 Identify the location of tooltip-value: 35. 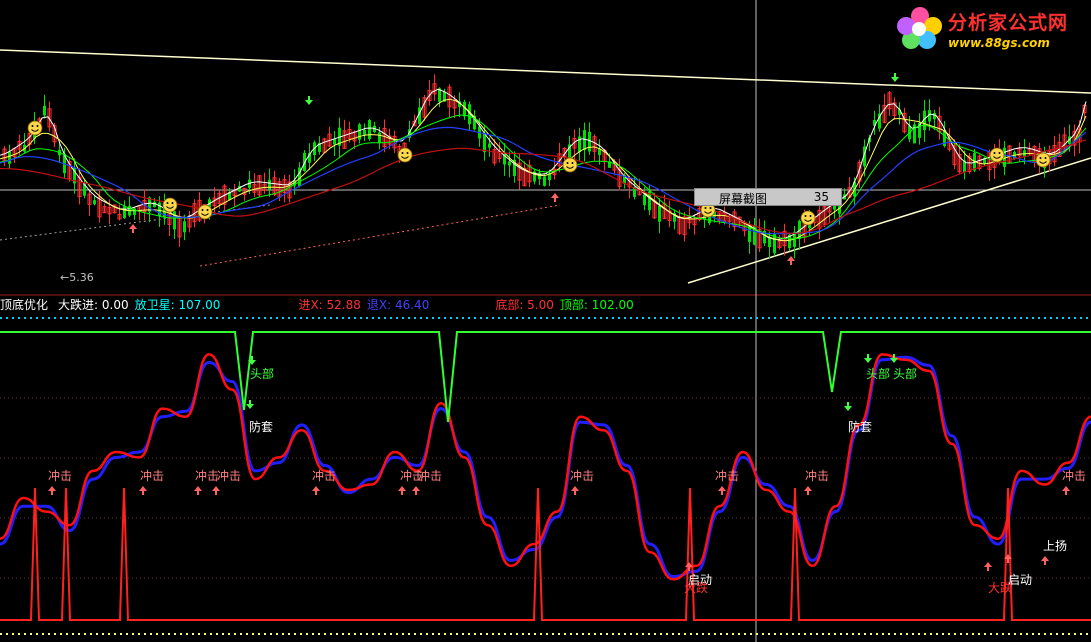
(821, 197).